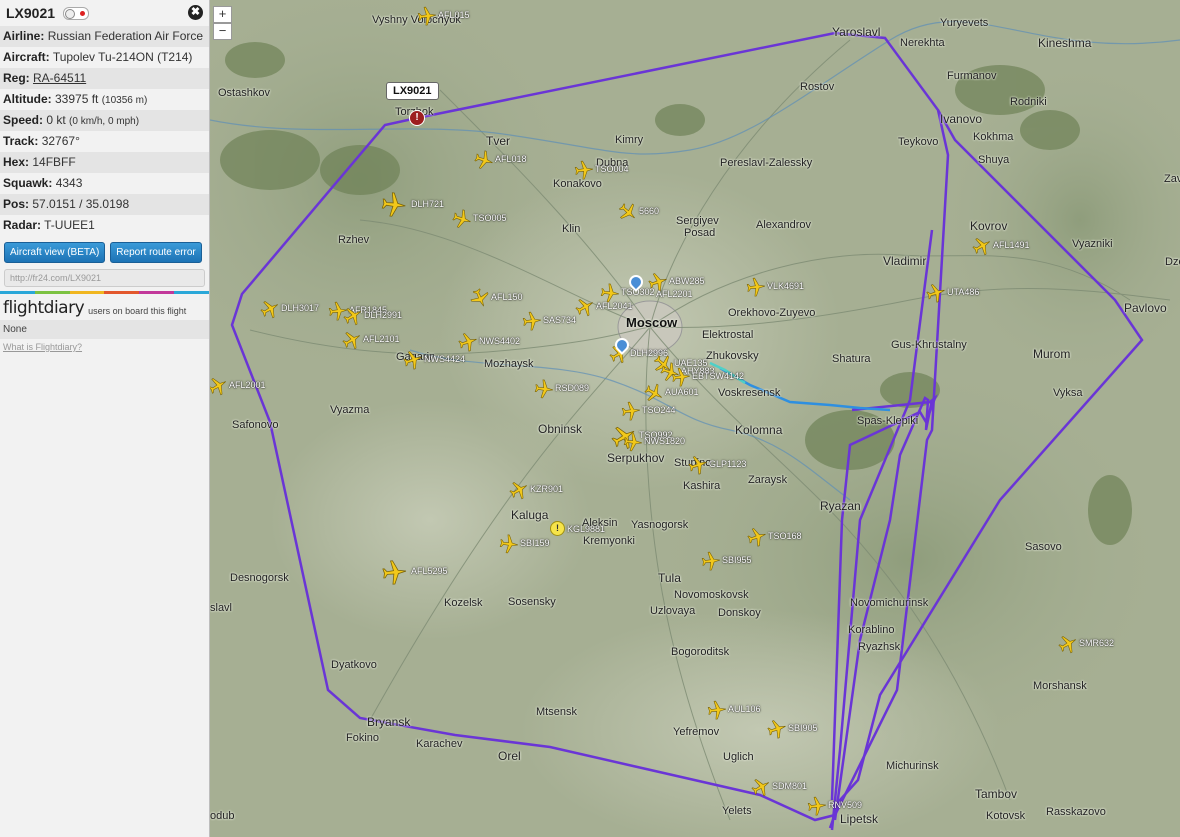  I want to click on city-label: Yelets, so click(737, 811).